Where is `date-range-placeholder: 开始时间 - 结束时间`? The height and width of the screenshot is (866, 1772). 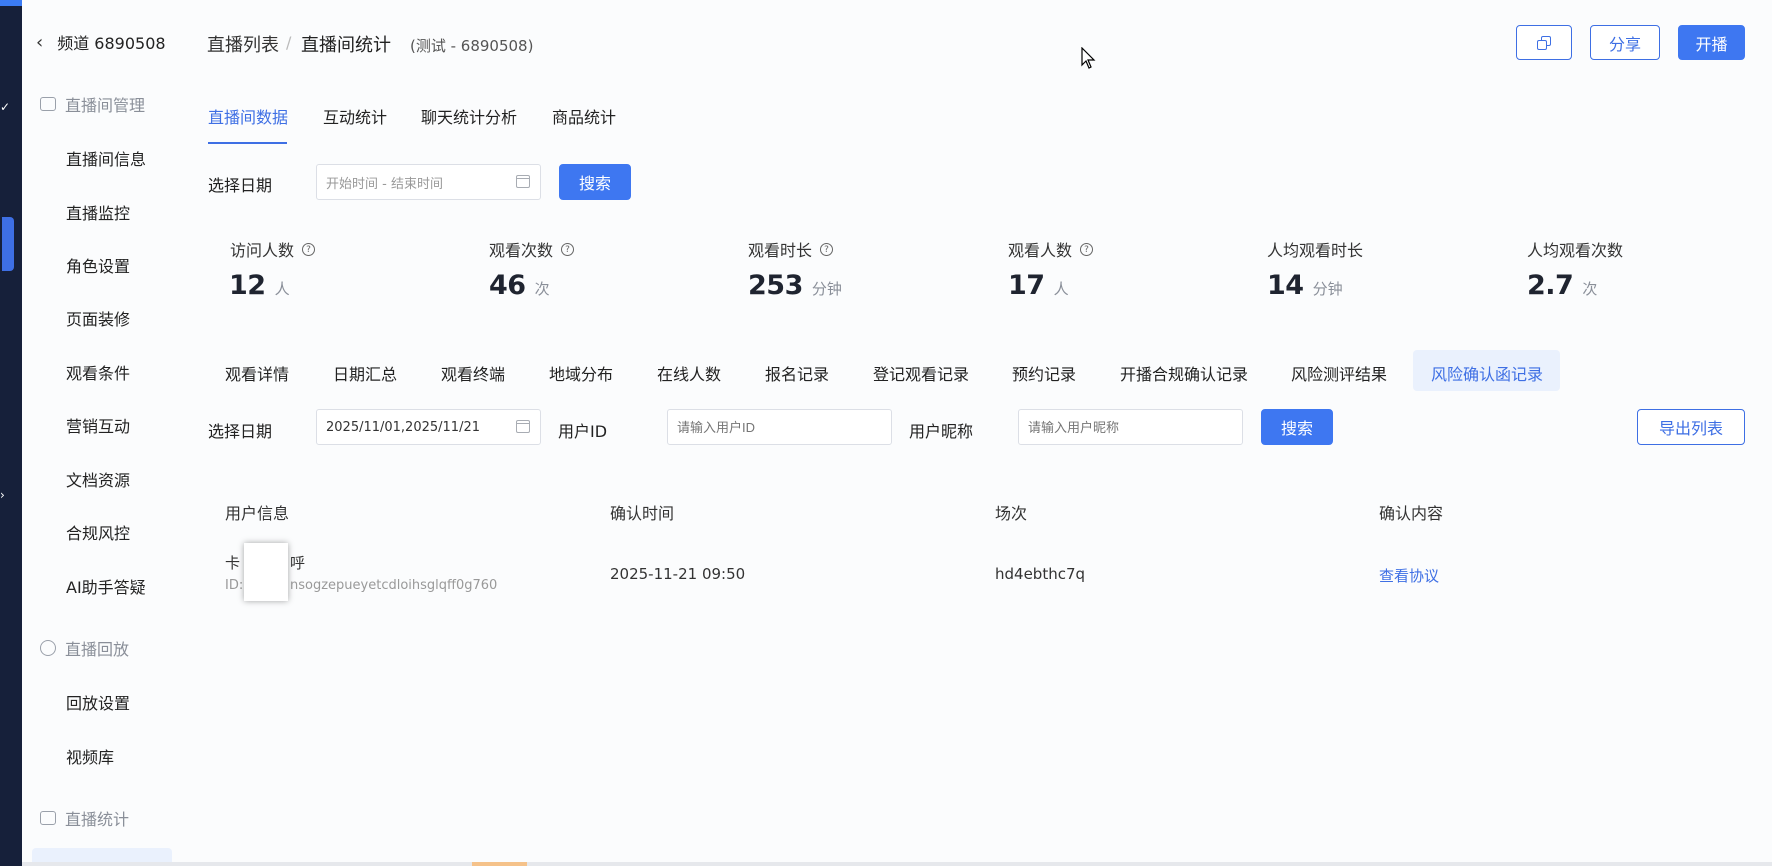
date-range-placeholder: 开始时间 - 结束时间 is located at coordinates (384, 184).